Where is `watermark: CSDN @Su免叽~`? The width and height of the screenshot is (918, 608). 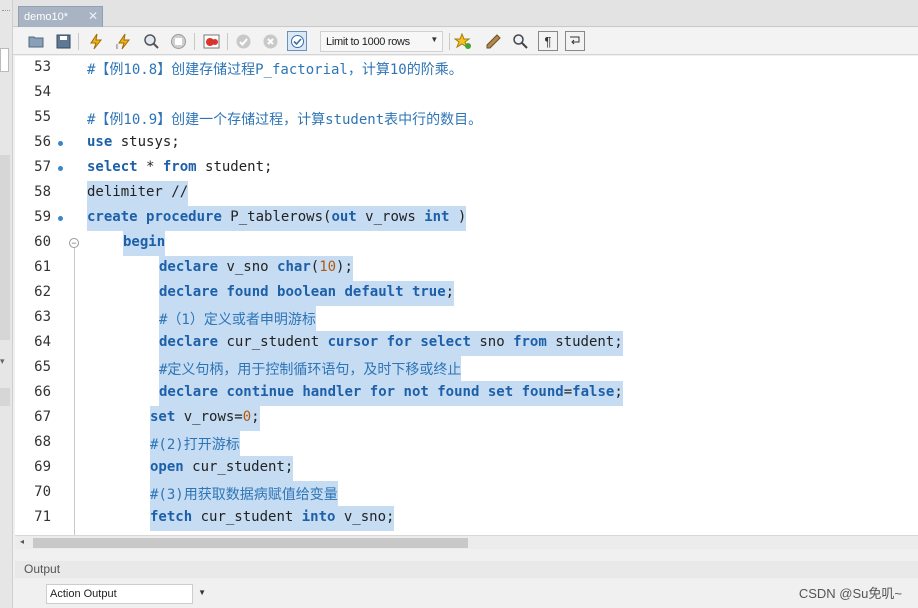 watermark: CSDN @Su免叽~ is located at coordinates (850, 593).